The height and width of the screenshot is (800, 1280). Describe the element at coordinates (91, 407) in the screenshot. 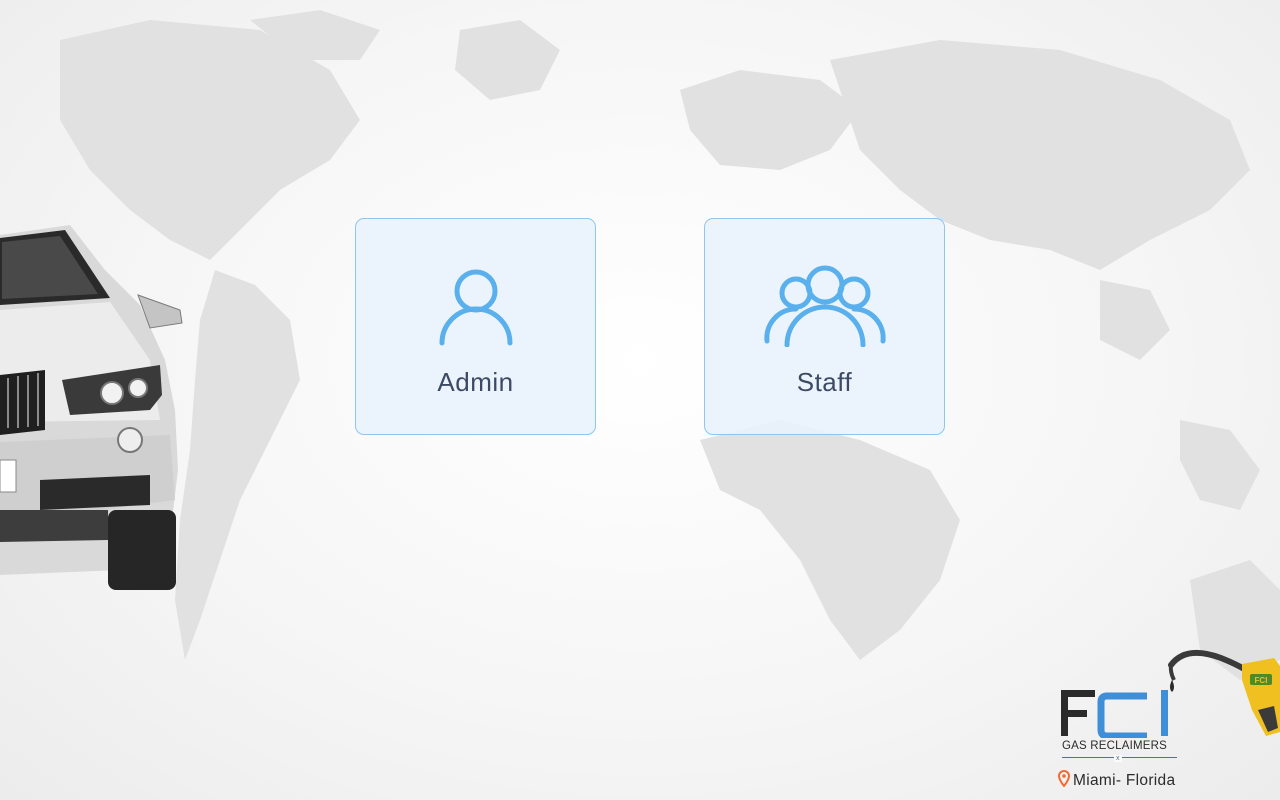

I see `car-image` at that location.